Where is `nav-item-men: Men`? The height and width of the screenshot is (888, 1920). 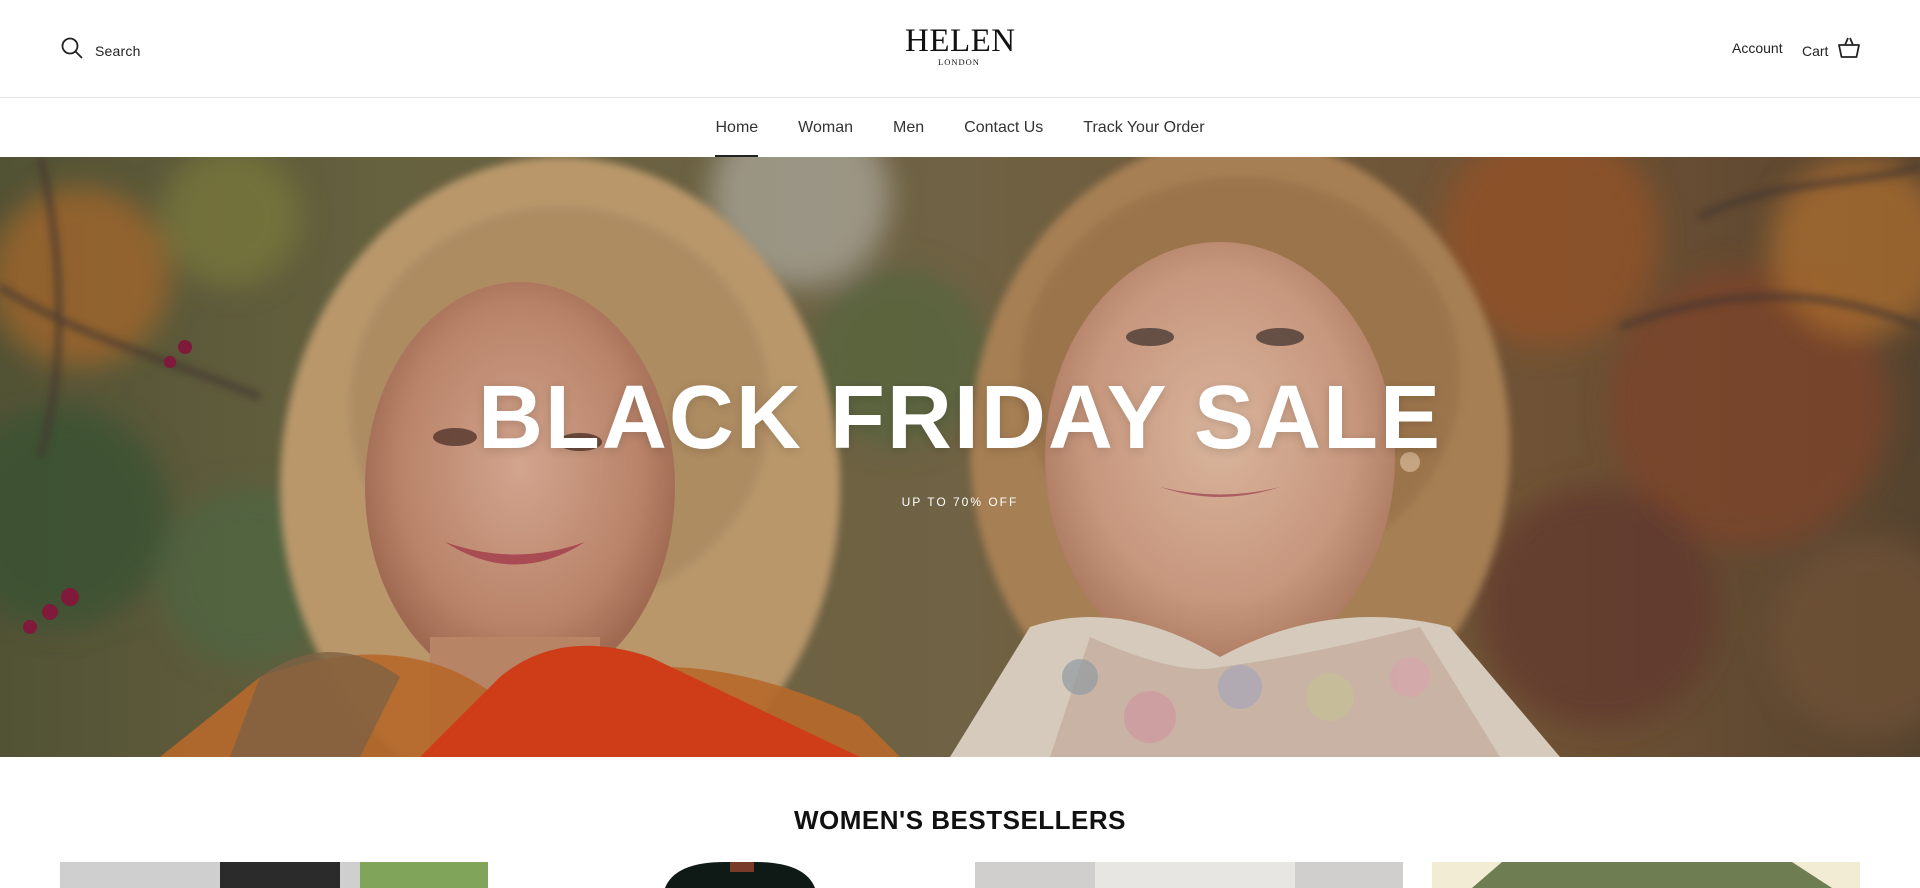 nav-item-men: Men is located at coordinates (908, 128).